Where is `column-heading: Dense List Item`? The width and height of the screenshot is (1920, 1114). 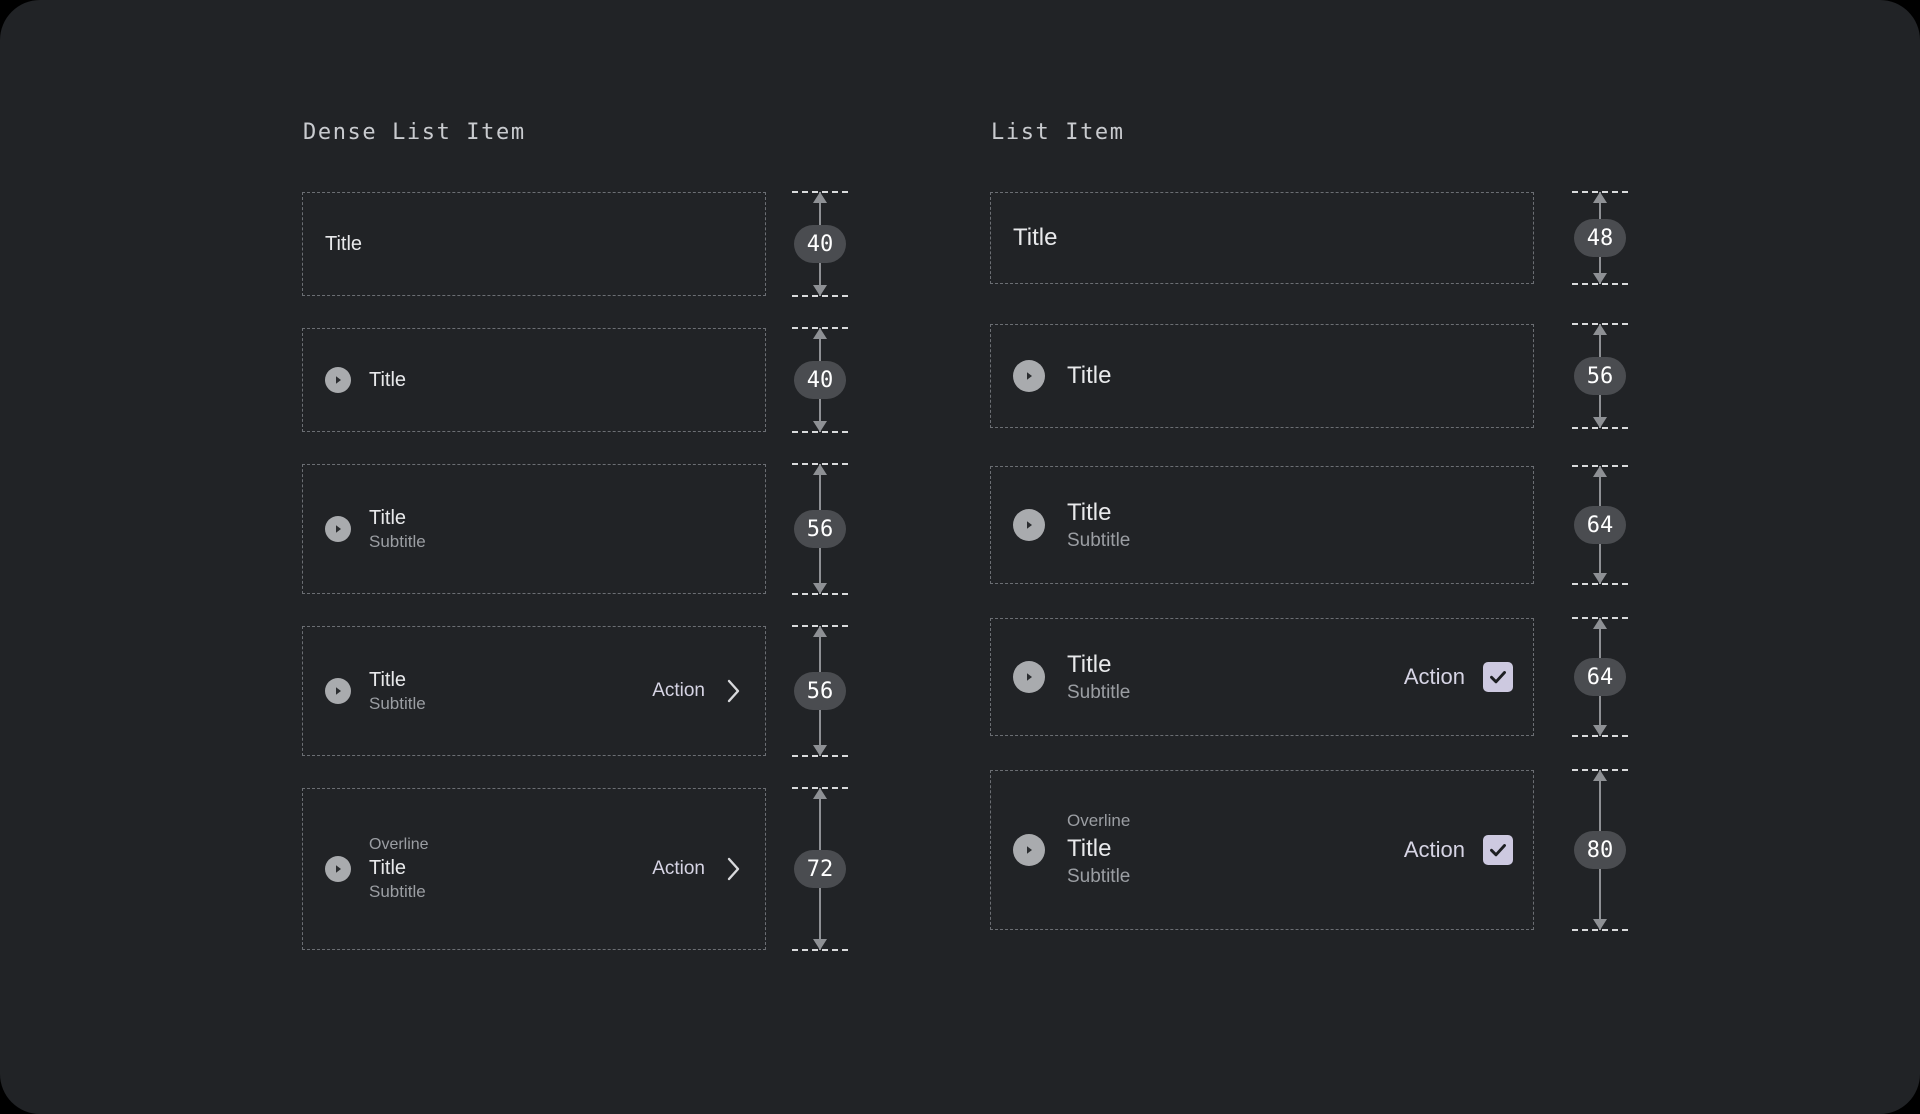
column-heading: Dense List Item is located at coordinates (414, 132).